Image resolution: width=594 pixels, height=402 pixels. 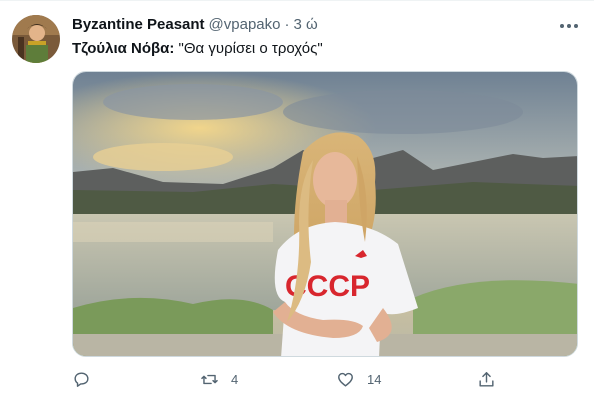 What do you see at coordinates (345, 379) in the screenshot?
I see `heart-icon` at bounding box center [345, 379].